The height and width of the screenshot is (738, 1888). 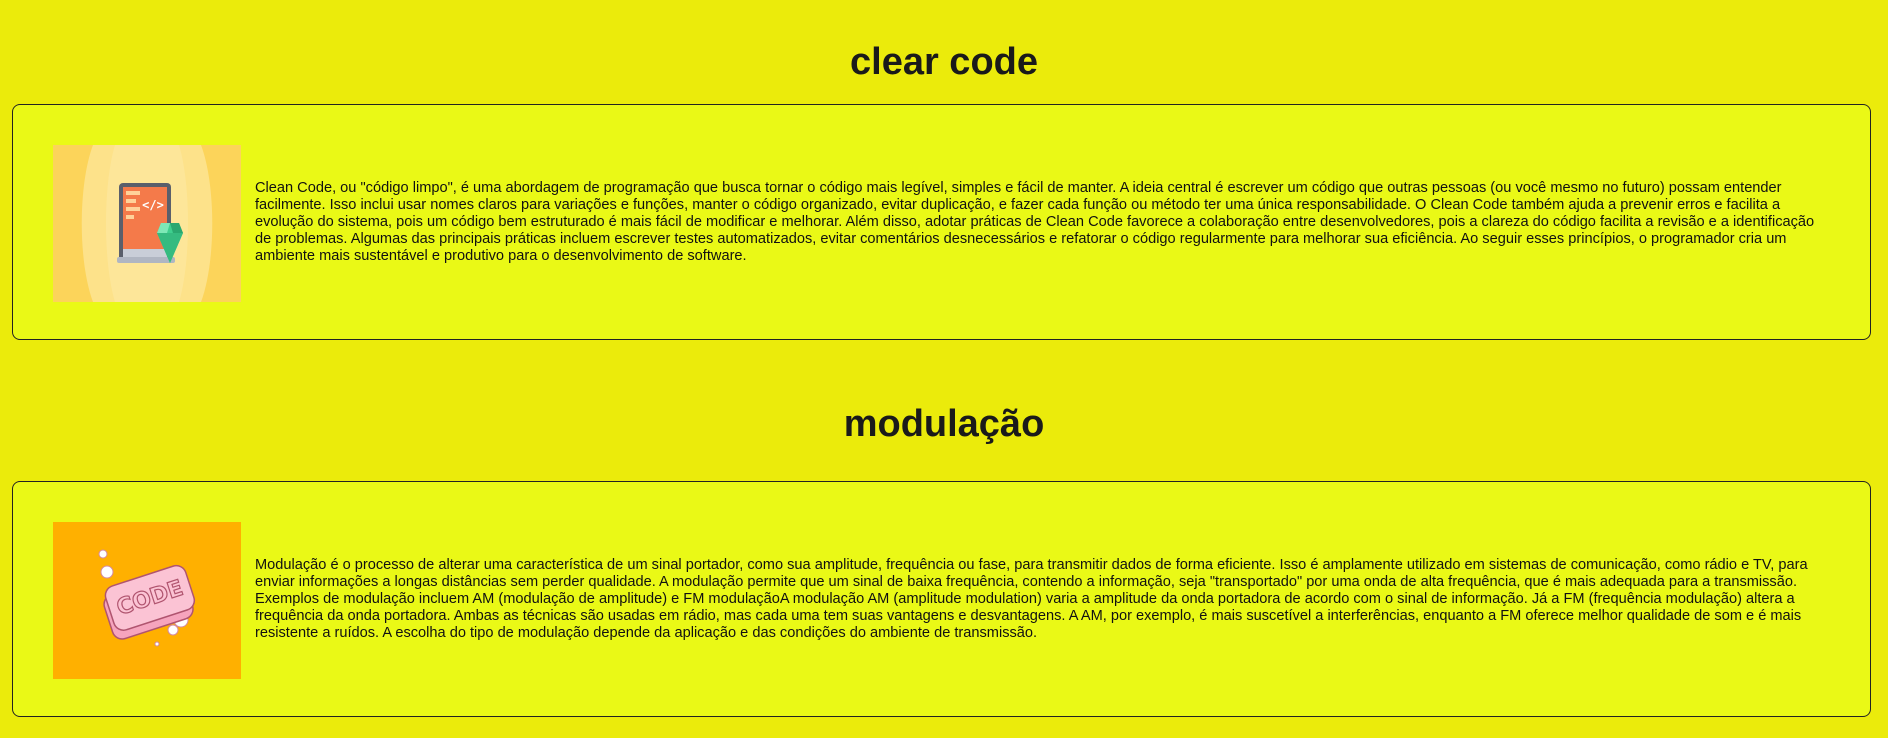 What do you see at coordinates (944, 62) in the screenshot?
I see `section-title-clear-code: clear code` at bounding box center [944, 62].